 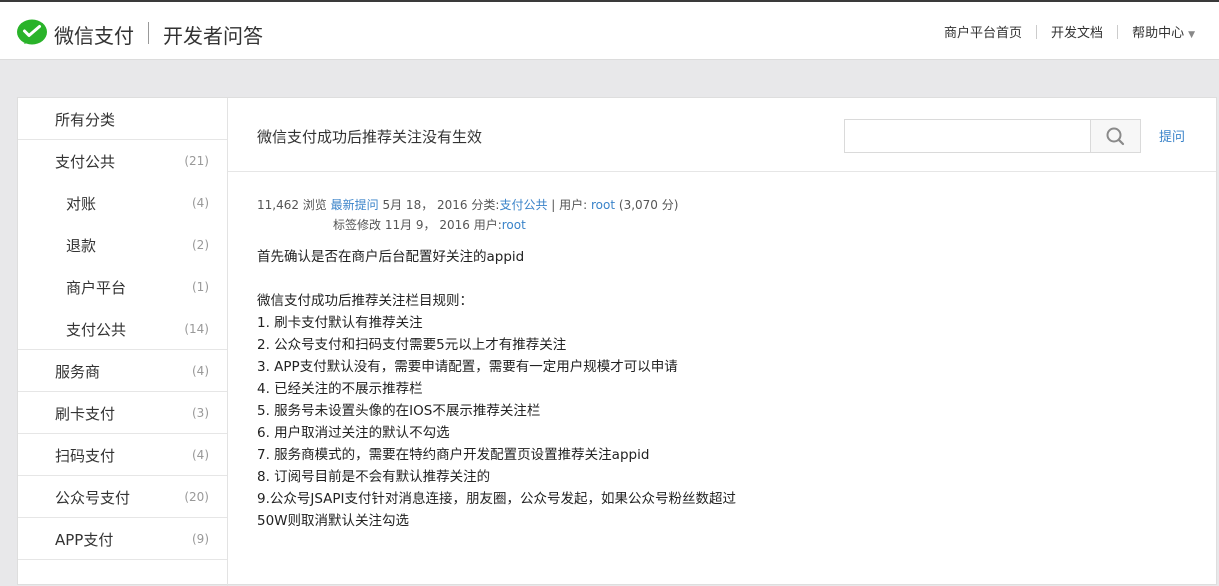 I want to click on search-input, so click(x=967, y=136).